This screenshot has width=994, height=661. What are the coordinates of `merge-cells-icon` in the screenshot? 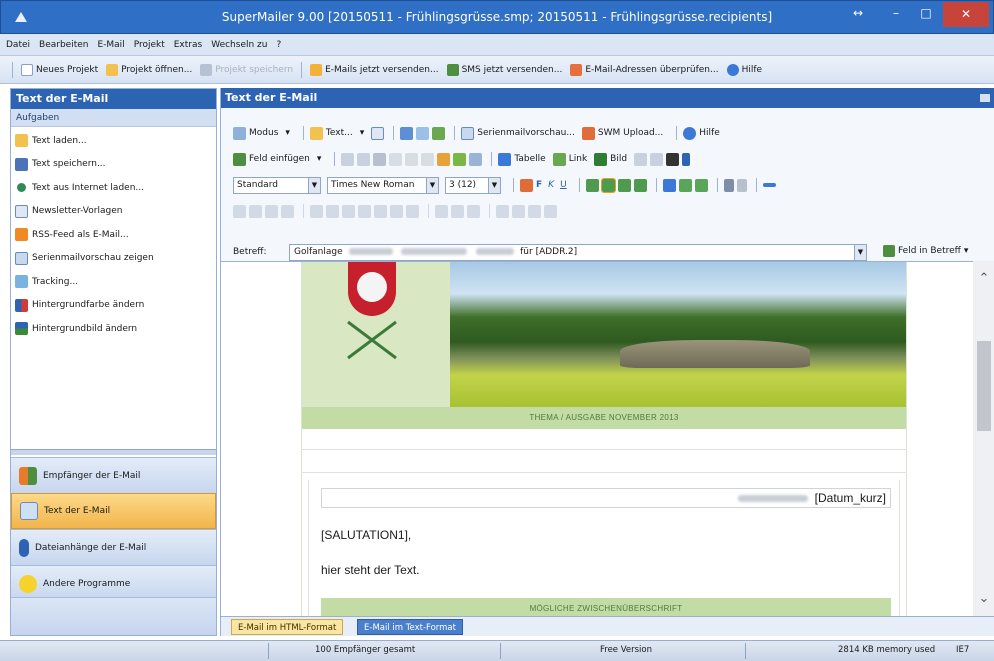 It's located at (364, 211).